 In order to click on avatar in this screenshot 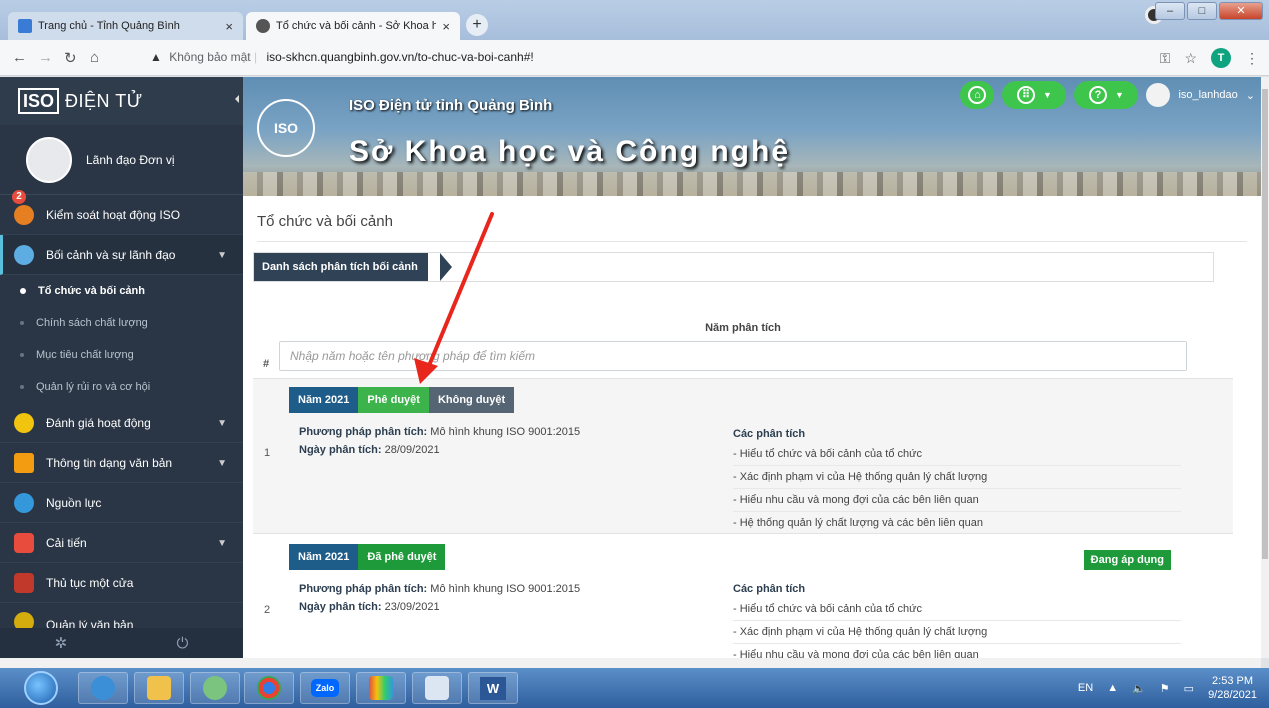, I will do `click(49, 159)`.